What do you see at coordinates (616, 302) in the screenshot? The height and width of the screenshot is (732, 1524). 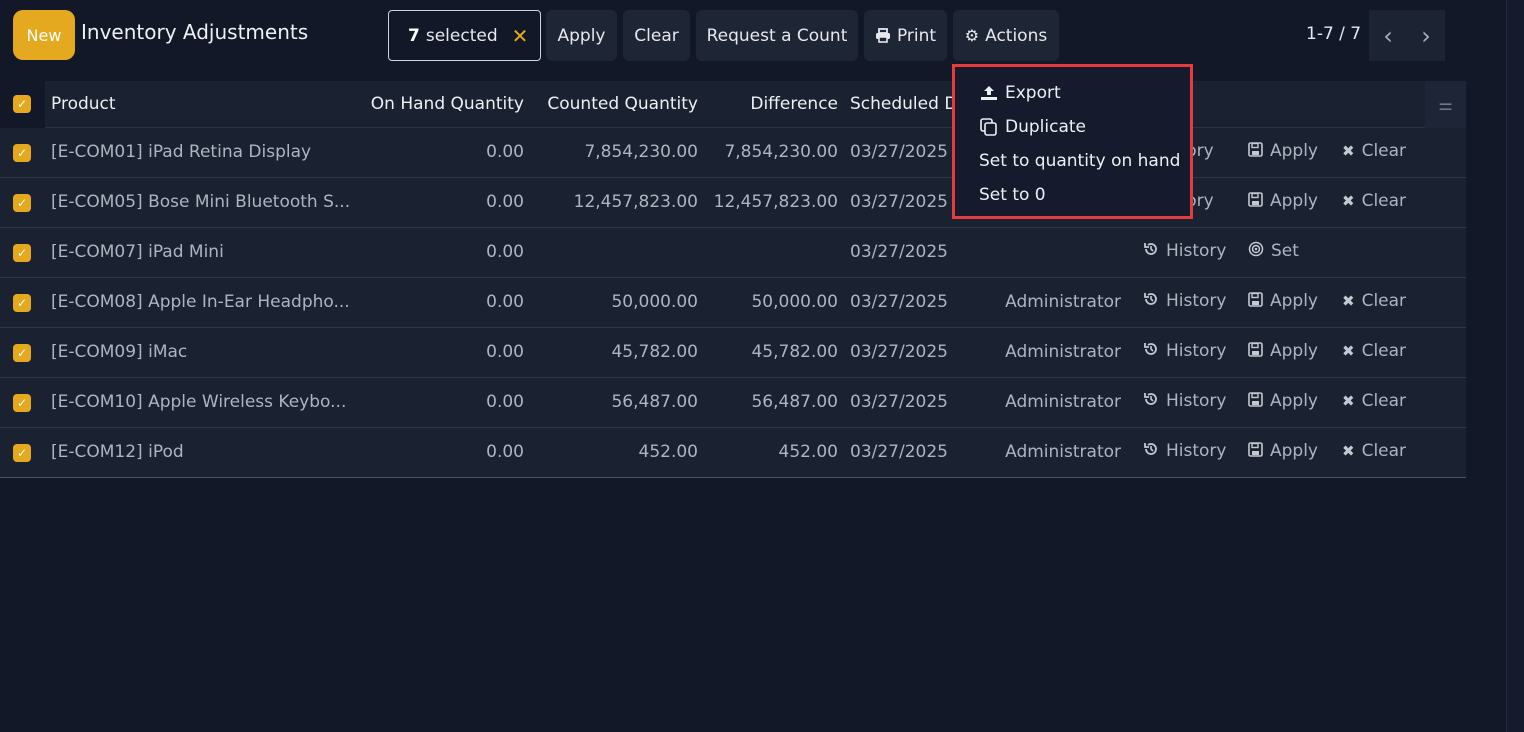 I see `cell-counted: 50,000.00` at bounding box center [616, 302].